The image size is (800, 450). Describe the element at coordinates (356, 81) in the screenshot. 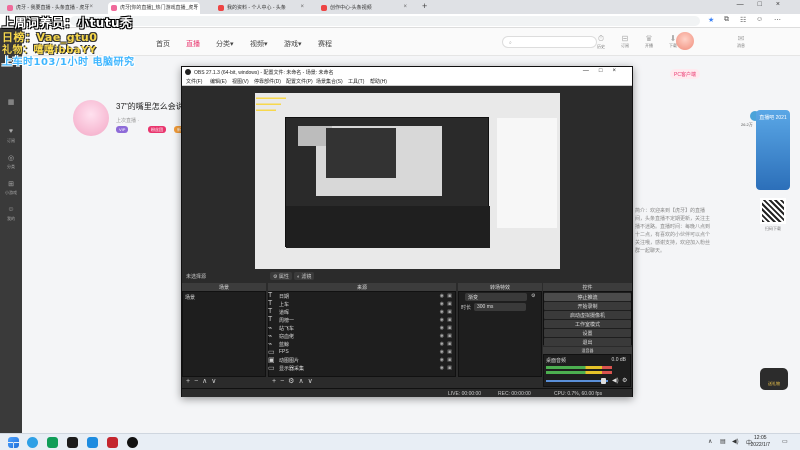

I see `menu-tools: 工具(T)` at that location.